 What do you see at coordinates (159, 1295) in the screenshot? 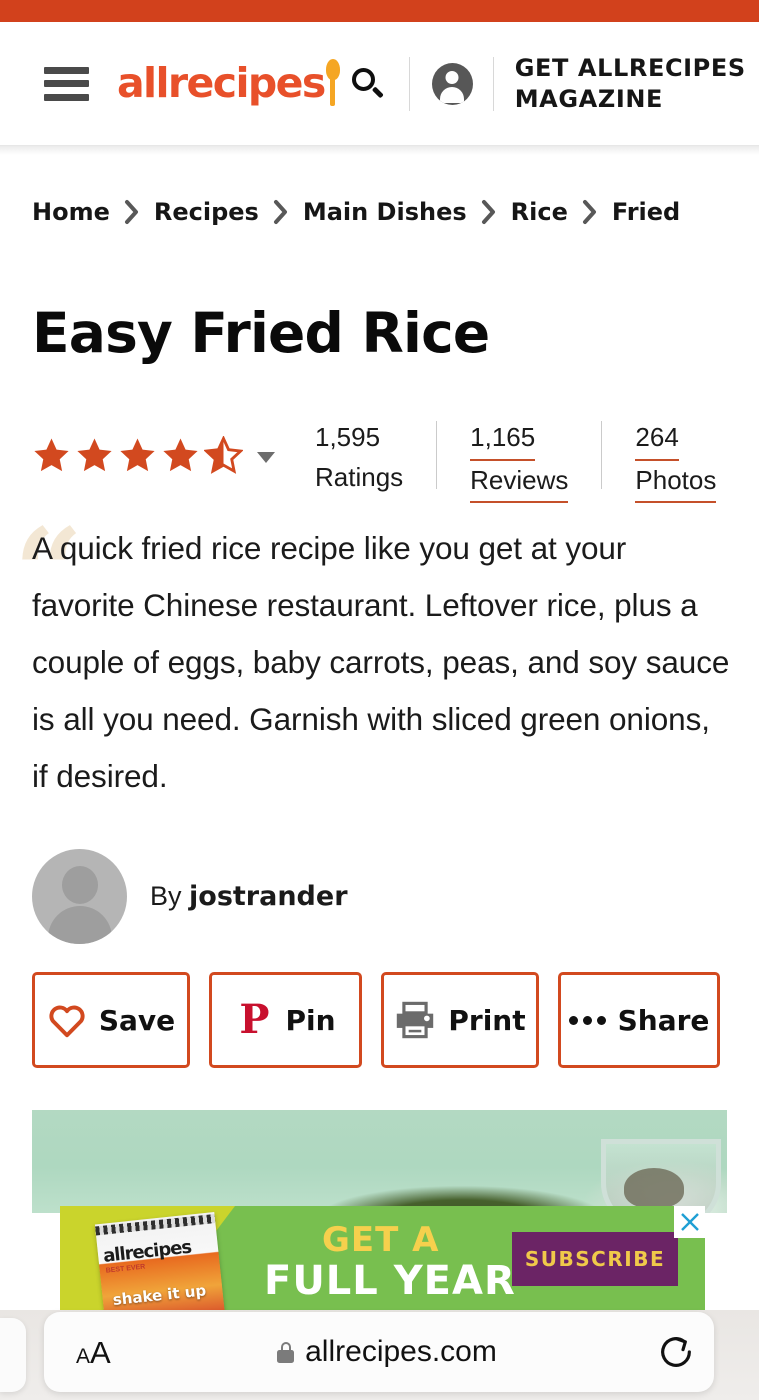
I see `magazine-cover-headline: shake it up` at bounding box center [159, 1295].